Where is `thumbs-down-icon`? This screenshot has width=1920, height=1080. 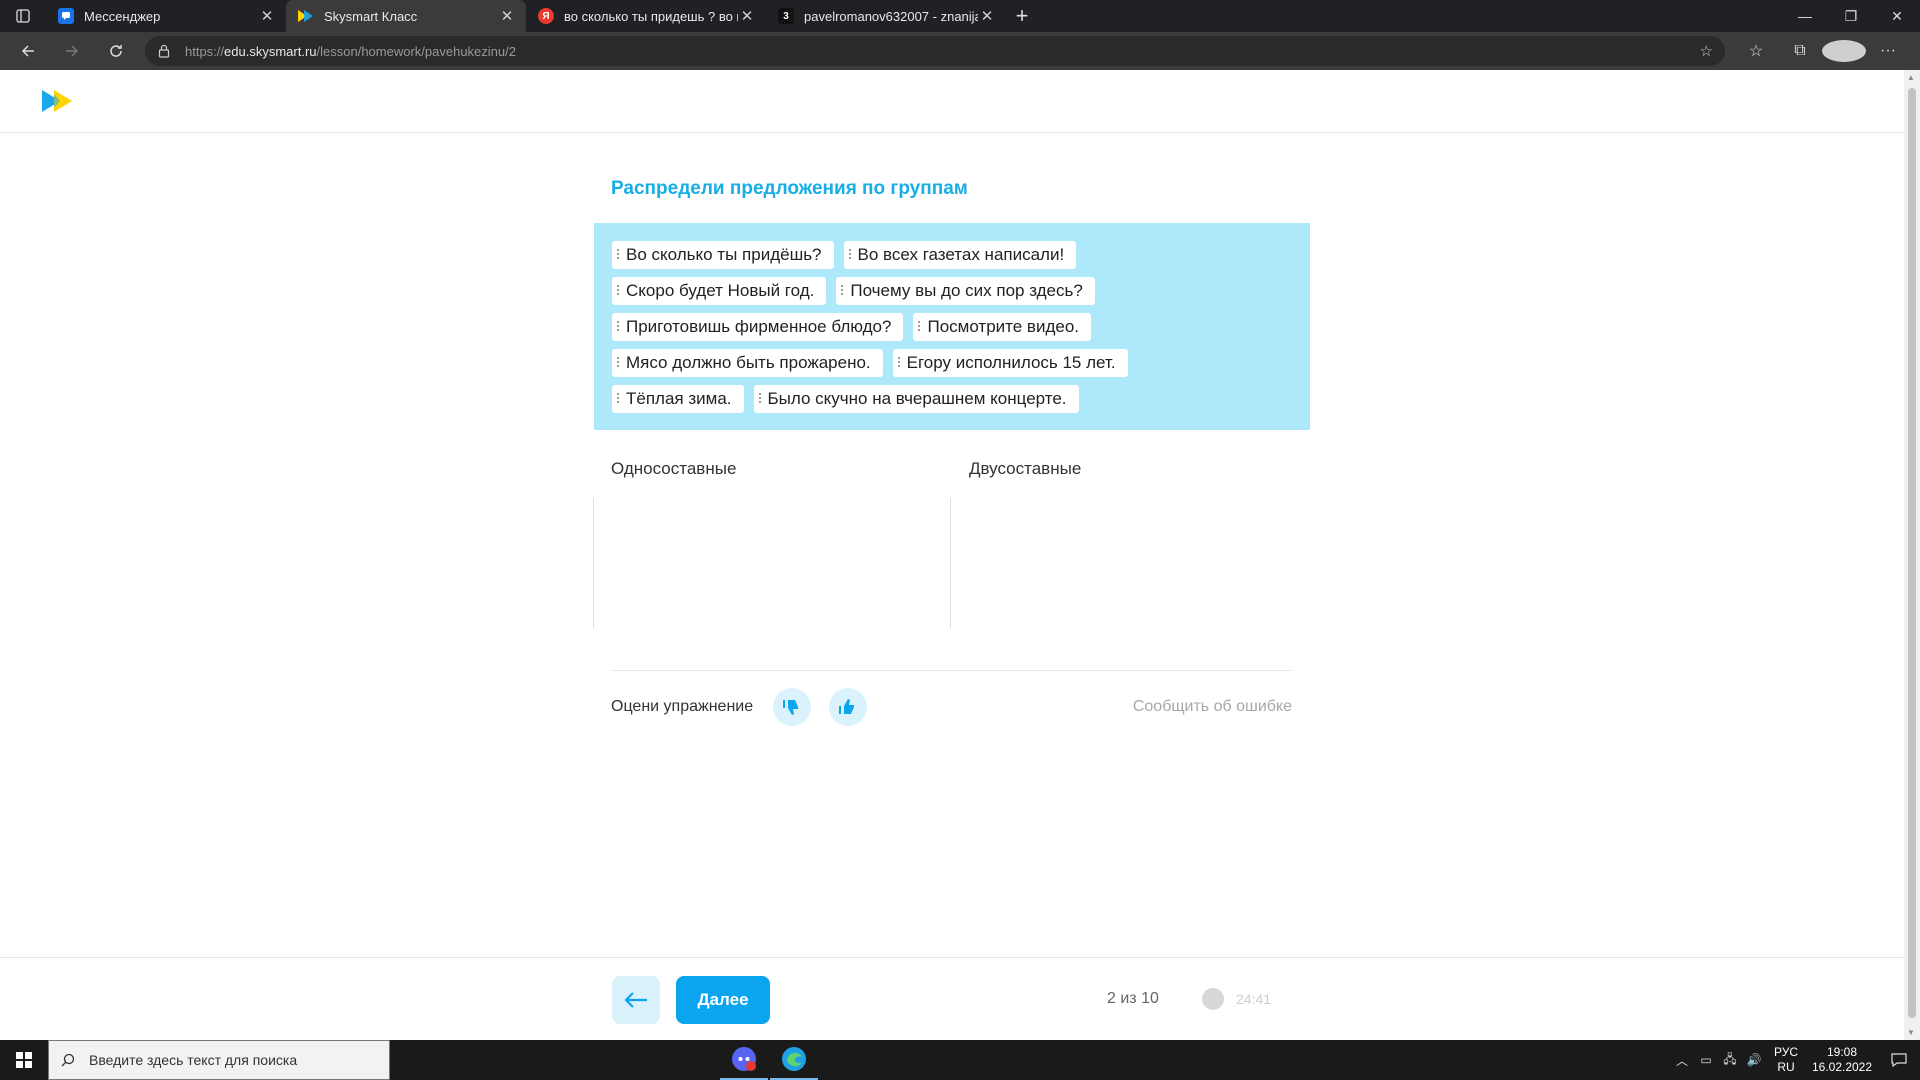
thumbs-down-icon is located at coordinates (790, 707).